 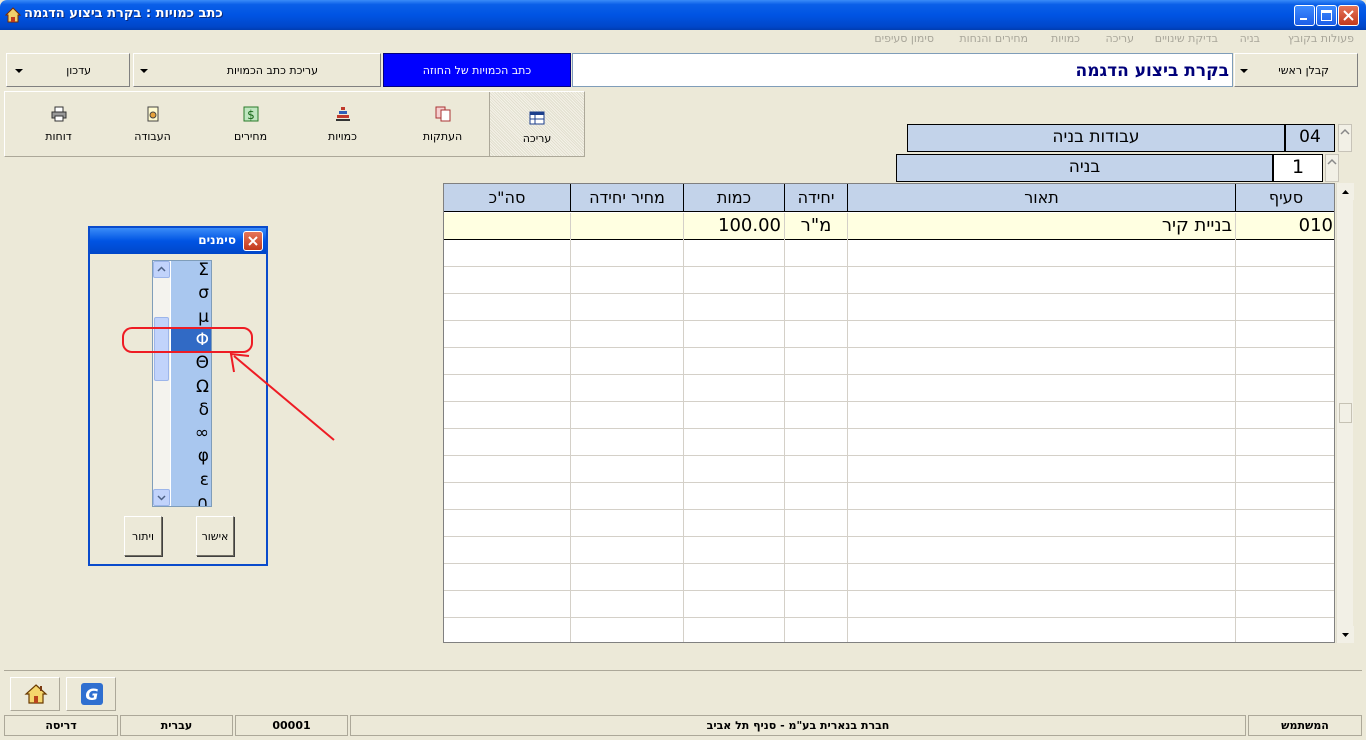 I want to click on cell-unit: מ"ר, so click(x=815, y=226).